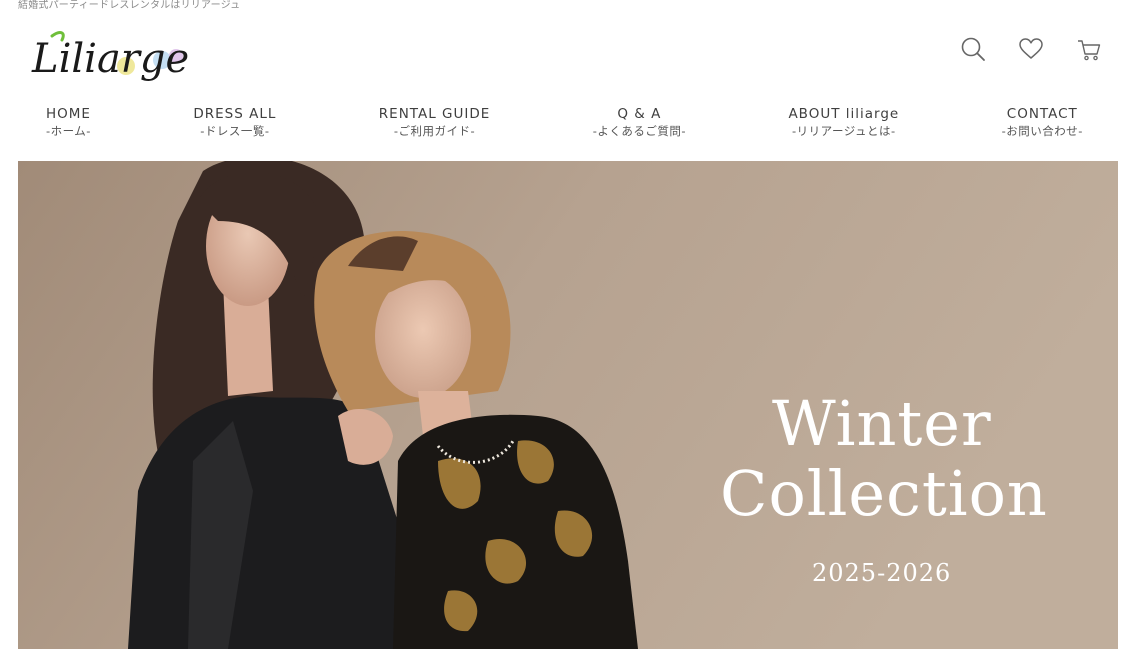 The width and height of the screenshot is (1130, 649). I want to click on site-tagline: 結婚式パーティードレスレンタルはリリアージュ, so click(129, 5).